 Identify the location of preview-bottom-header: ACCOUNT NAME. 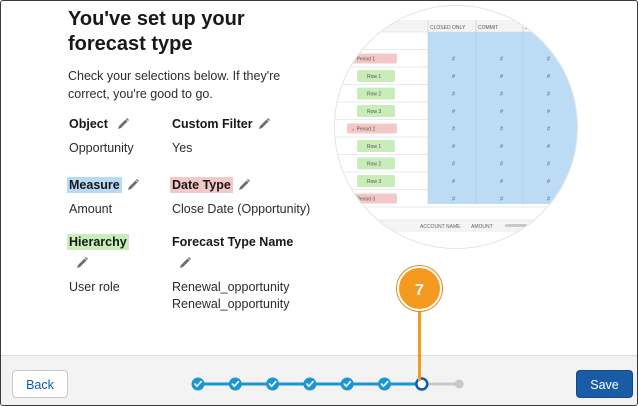
(440, 227).